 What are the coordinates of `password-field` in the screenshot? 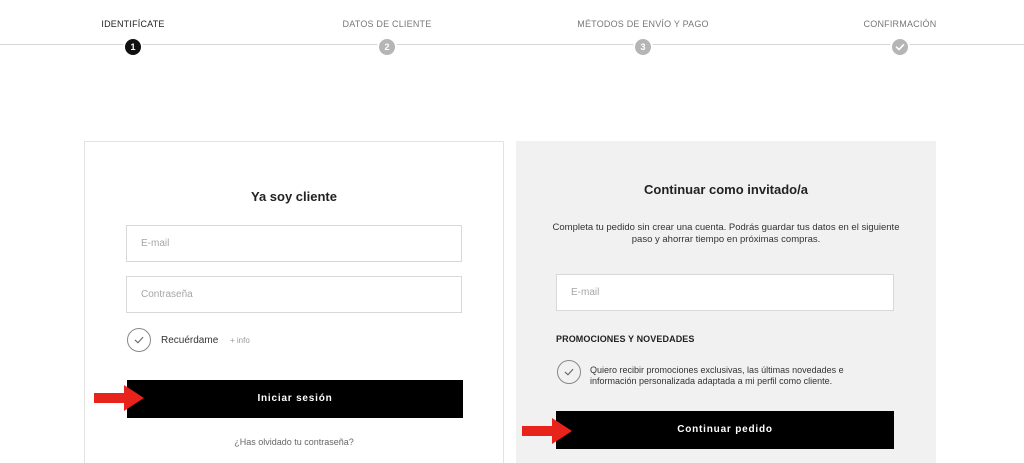 It's located at (294, 294).